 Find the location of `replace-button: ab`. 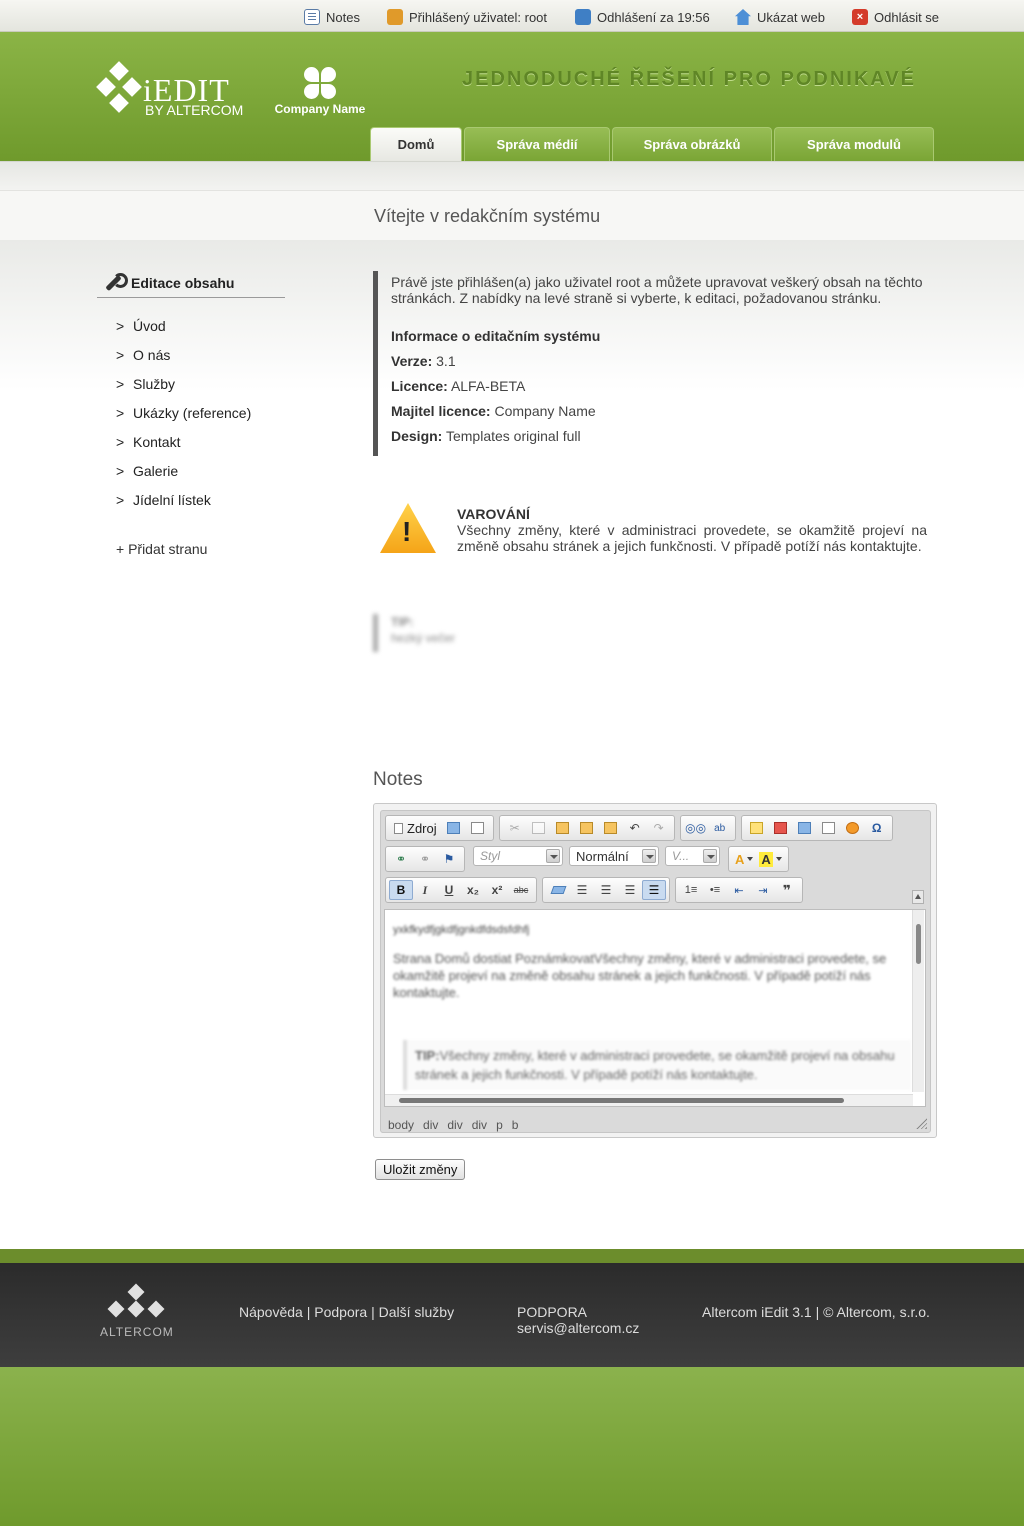

replace-button: ab is located at coordinates (720, 828).